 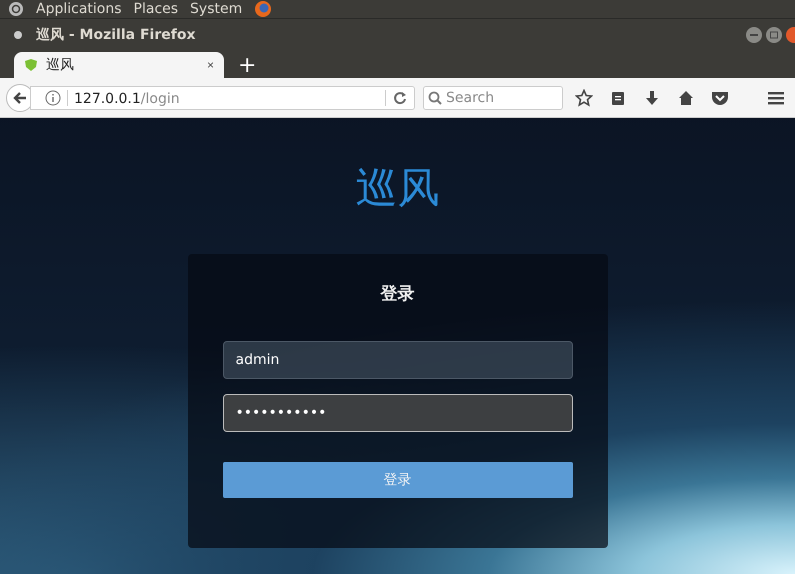 I want to click on panel-menu: Applications, so click(x=79, y=9).